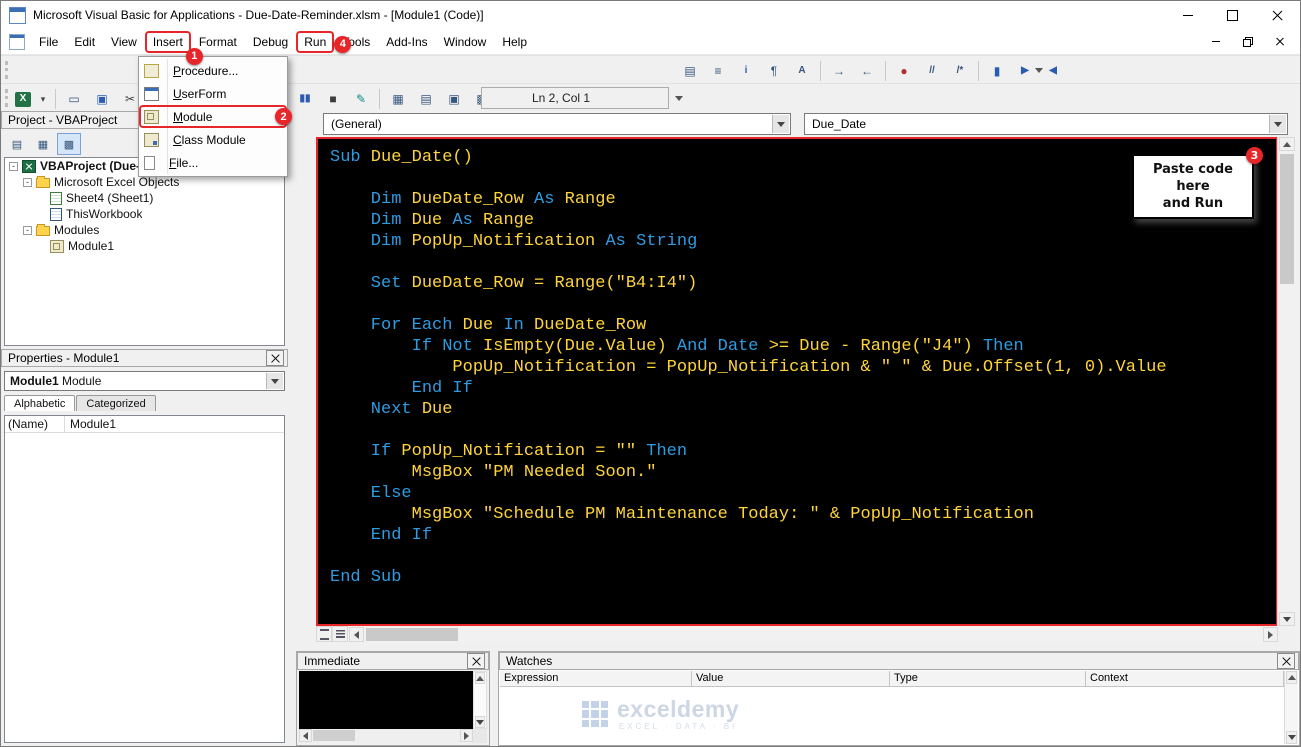 The height and width of the screenshot is (747, 1301). Describe the element at coordinates (144, 424) in the screenshot. I see `property-row: (Name) Module1` at that location.